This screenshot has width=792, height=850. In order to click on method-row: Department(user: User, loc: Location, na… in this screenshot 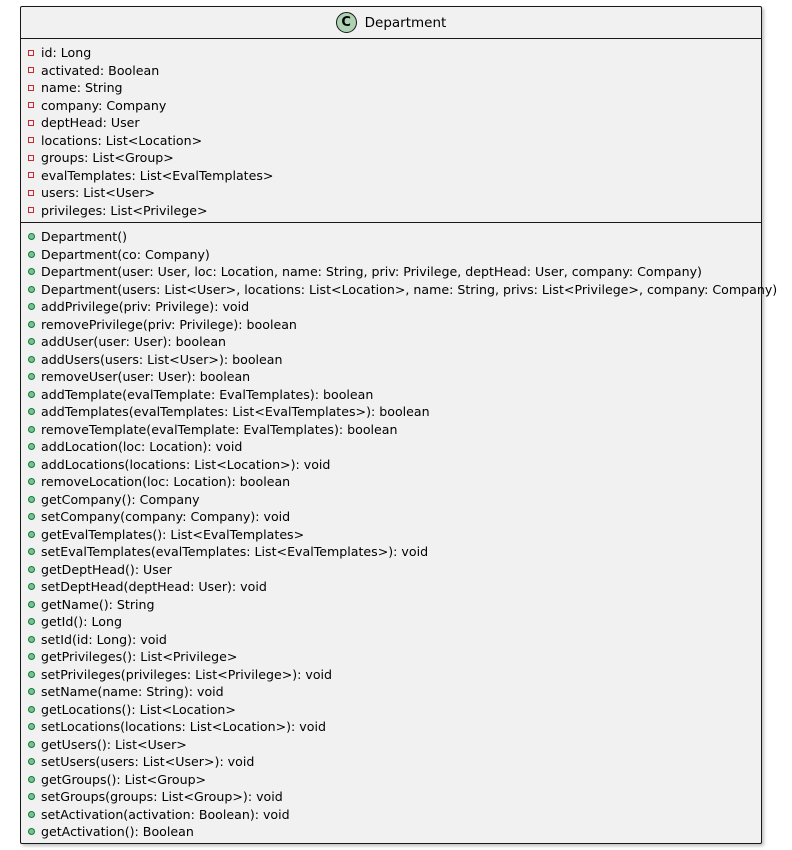, I will do `click(394, 272)`.